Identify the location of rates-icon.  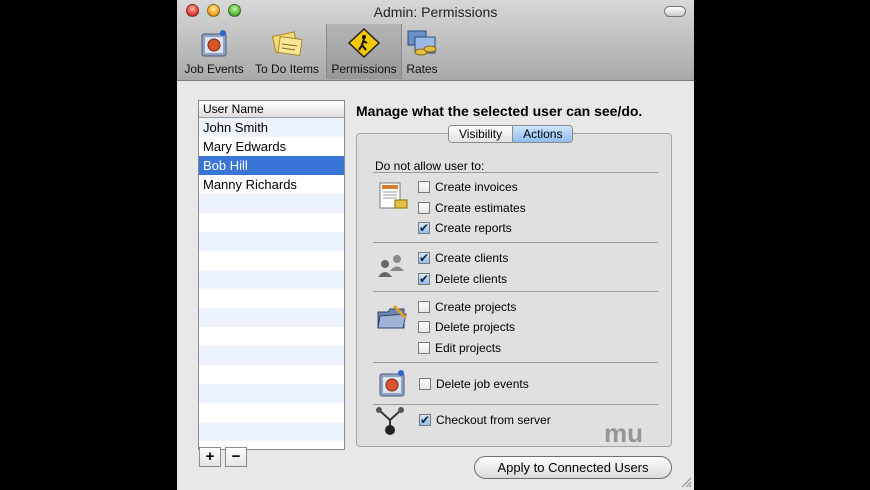
(422, 43).